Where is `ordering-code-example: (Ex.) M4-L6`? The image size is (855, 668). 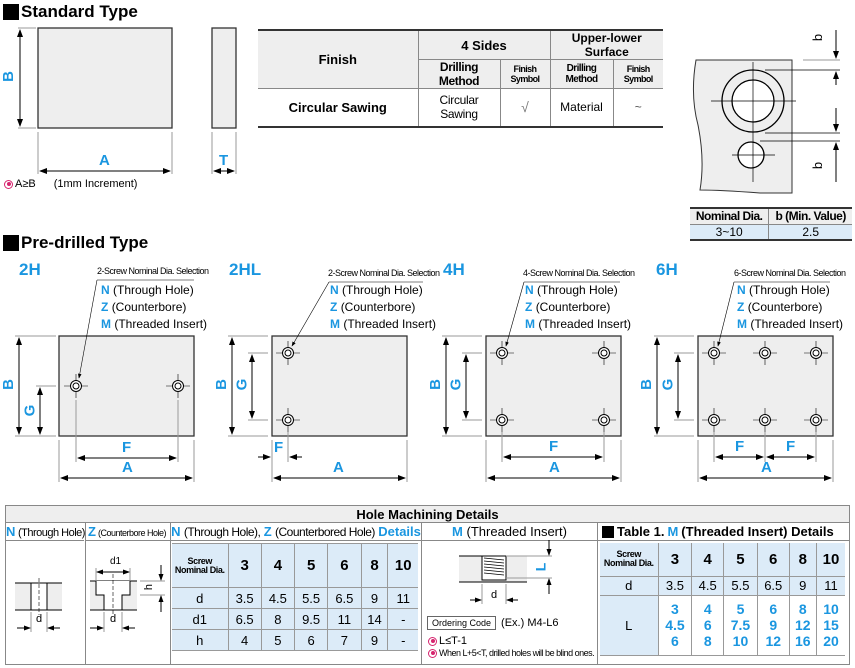 ordering-code-example: (Ex.) M4-L6 is located at coordinates (530, 623).